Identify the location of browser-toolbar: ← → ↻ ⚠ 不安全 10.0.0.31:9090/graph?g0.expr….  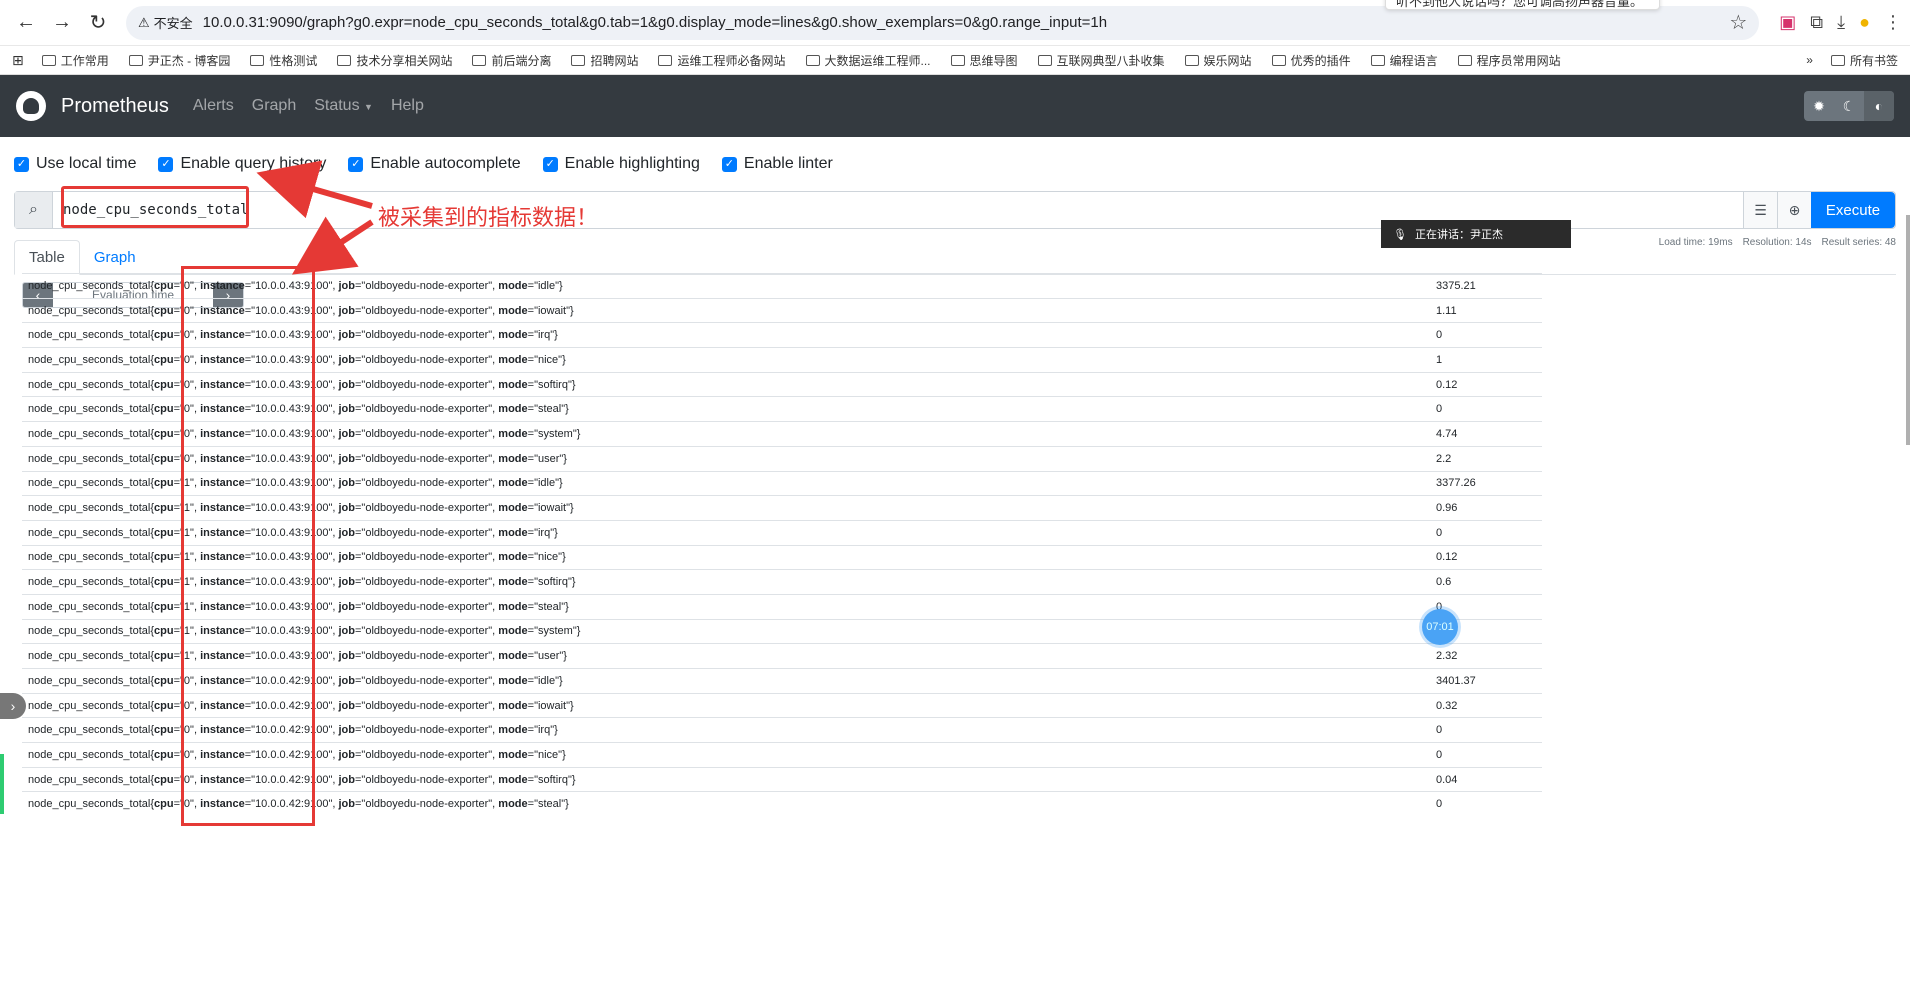
(955, 23).